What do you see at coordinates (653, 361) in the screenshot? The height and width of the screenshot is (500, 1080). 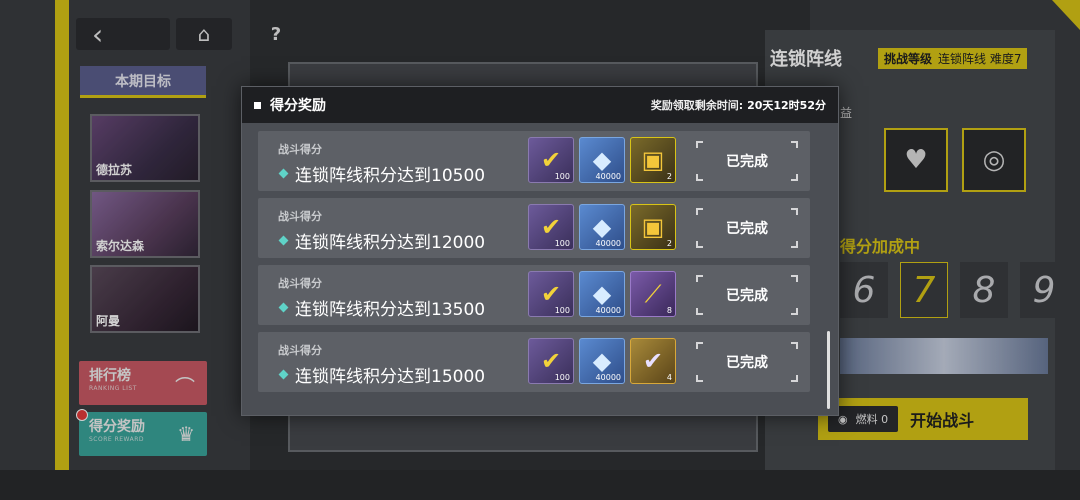 I see `orange-card-icon: ✔ 4` at bounding box center [653, 361].